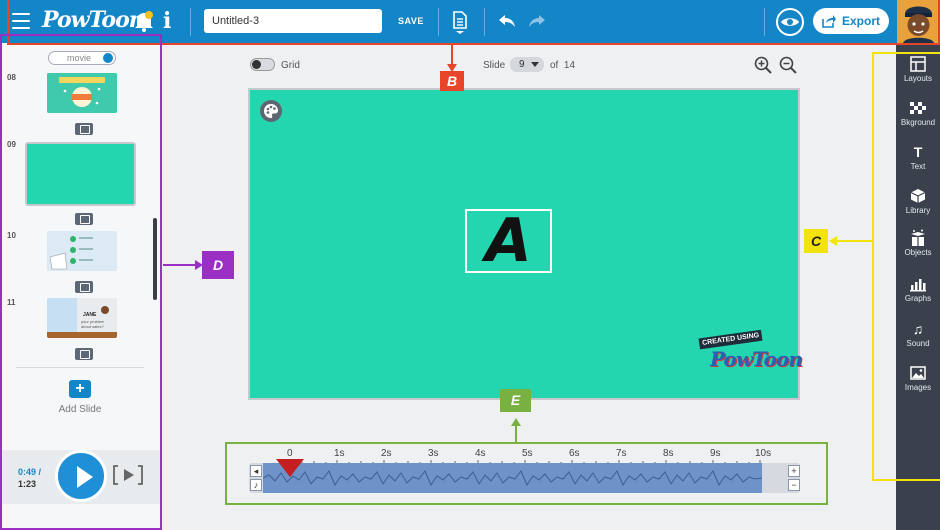 This screenshot has width=940, height=530. What do you see at coordinates (84, 129) in the screenshot?
I see `insert-slide-after-08-button` at bounding box center [84, 129].